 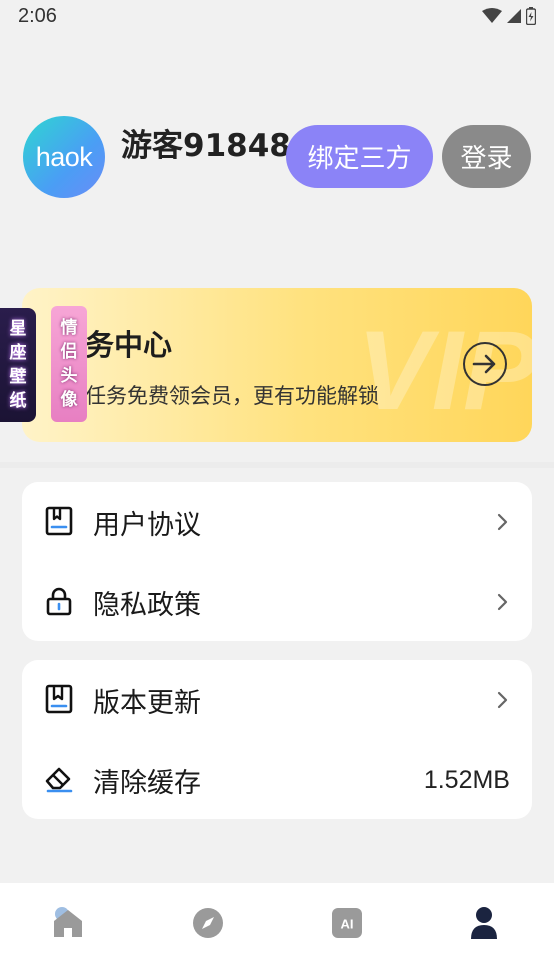 What do you see at coordinates (18, 377) in the screenshot?
I see `banner-left-char: 壁` at bounding box center [18, 377].